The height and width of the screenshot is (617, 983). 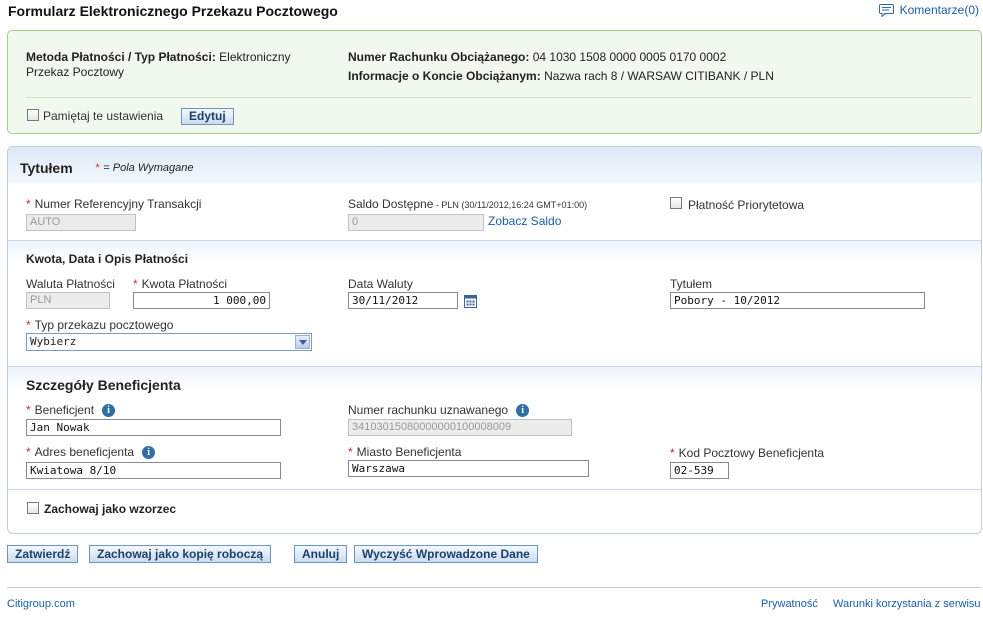 I want to click on required-fields-note: * = Pola Wymagane, so click(x=144, y=168).